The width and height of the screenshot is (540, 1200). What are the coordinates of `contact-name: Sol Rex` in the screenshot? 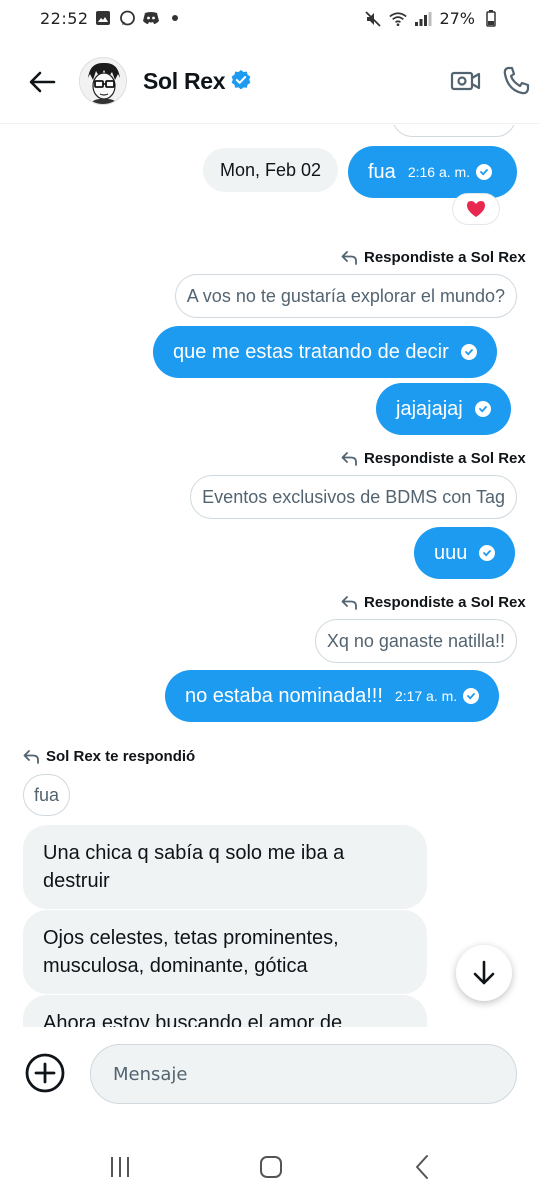 It's located at (184, 81).